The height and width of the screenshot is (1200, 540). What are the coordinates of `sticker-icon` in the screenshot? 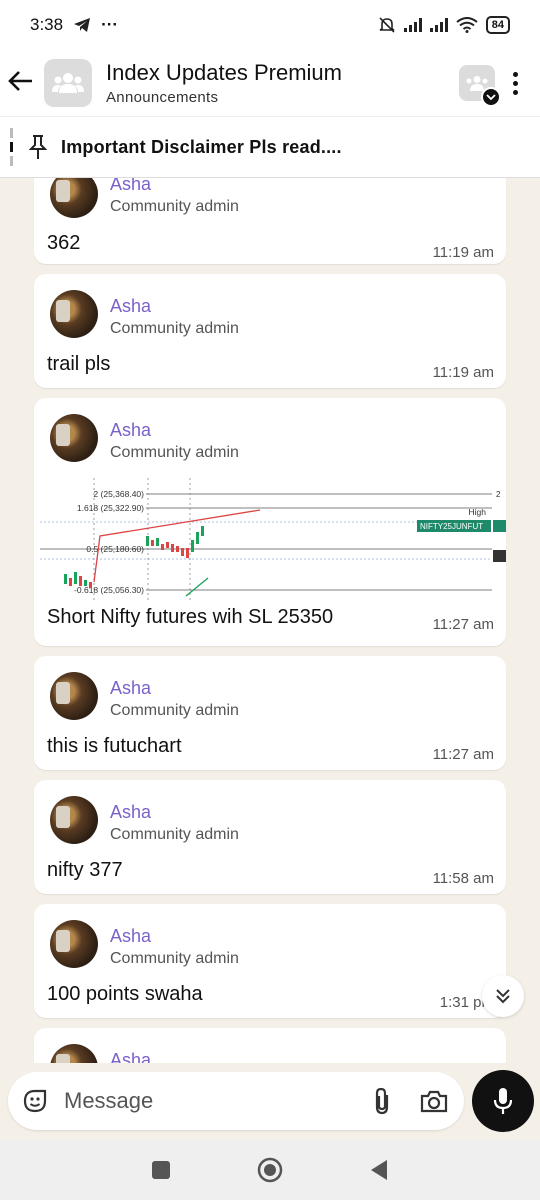 It's located at (35, 1101).